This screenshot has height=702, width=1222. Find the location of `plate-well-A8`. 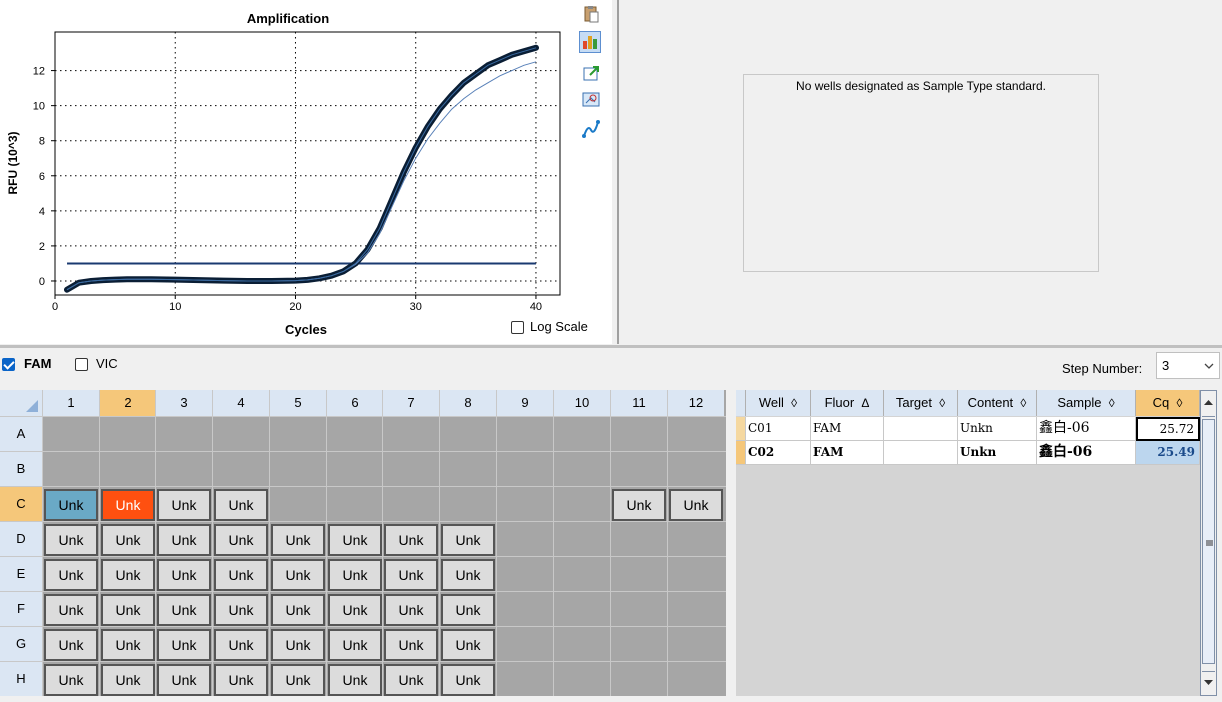

plate-well-A8 is located at coordinates (468, 434).